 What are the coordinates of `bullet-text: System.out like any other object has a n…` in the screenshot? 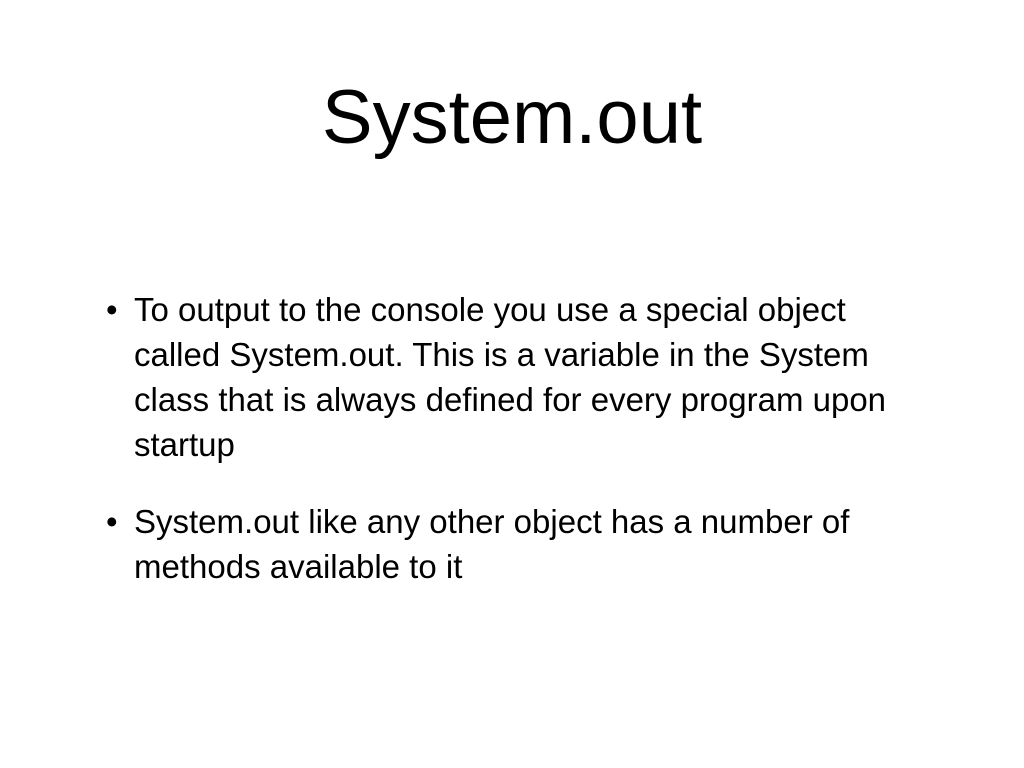 It's located at (492, 544).